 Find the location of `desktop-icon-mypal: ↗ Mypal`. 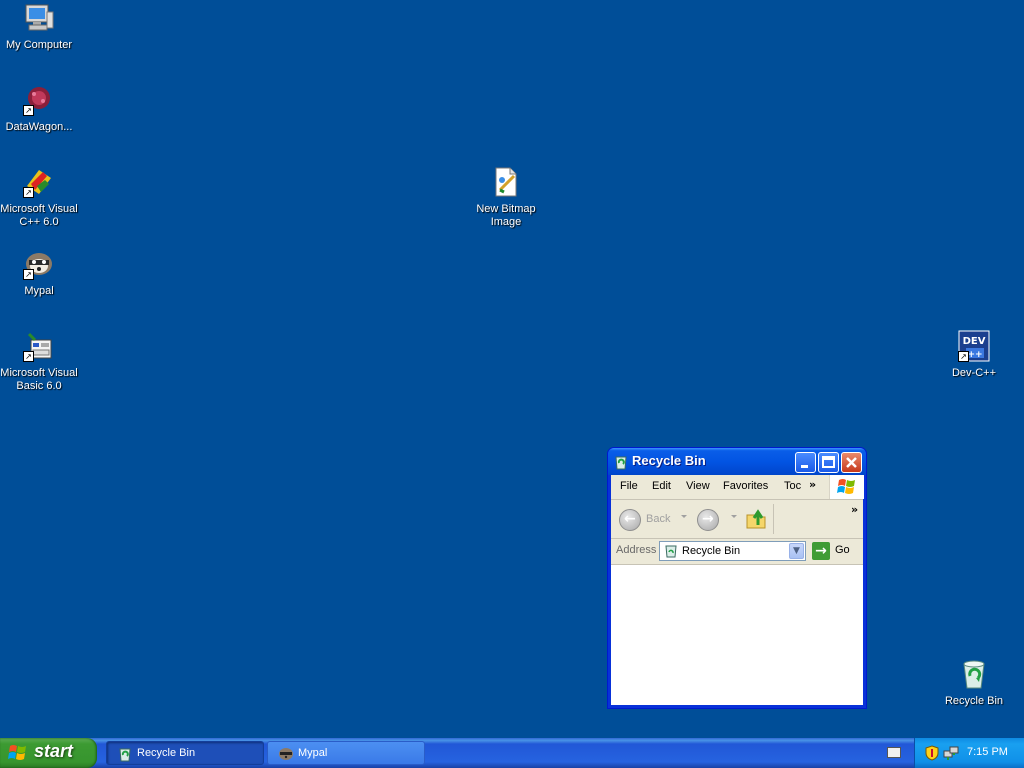

desktop-icon-mypal: ↗ Mypal is located at coordinates (39, 273).